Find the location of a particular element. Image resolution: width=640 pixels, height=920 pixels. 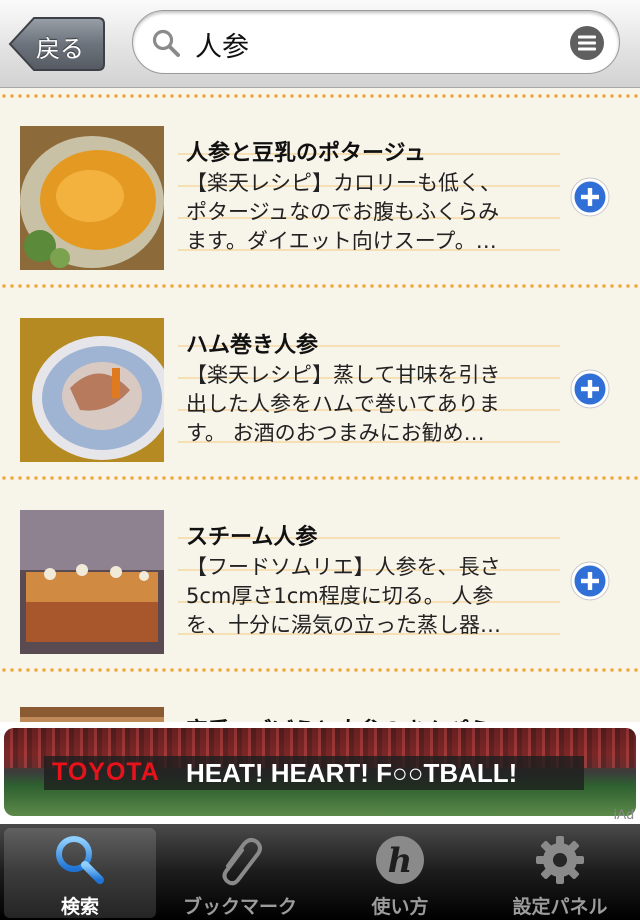

svg-text: h is located at coordinates (400, 861).